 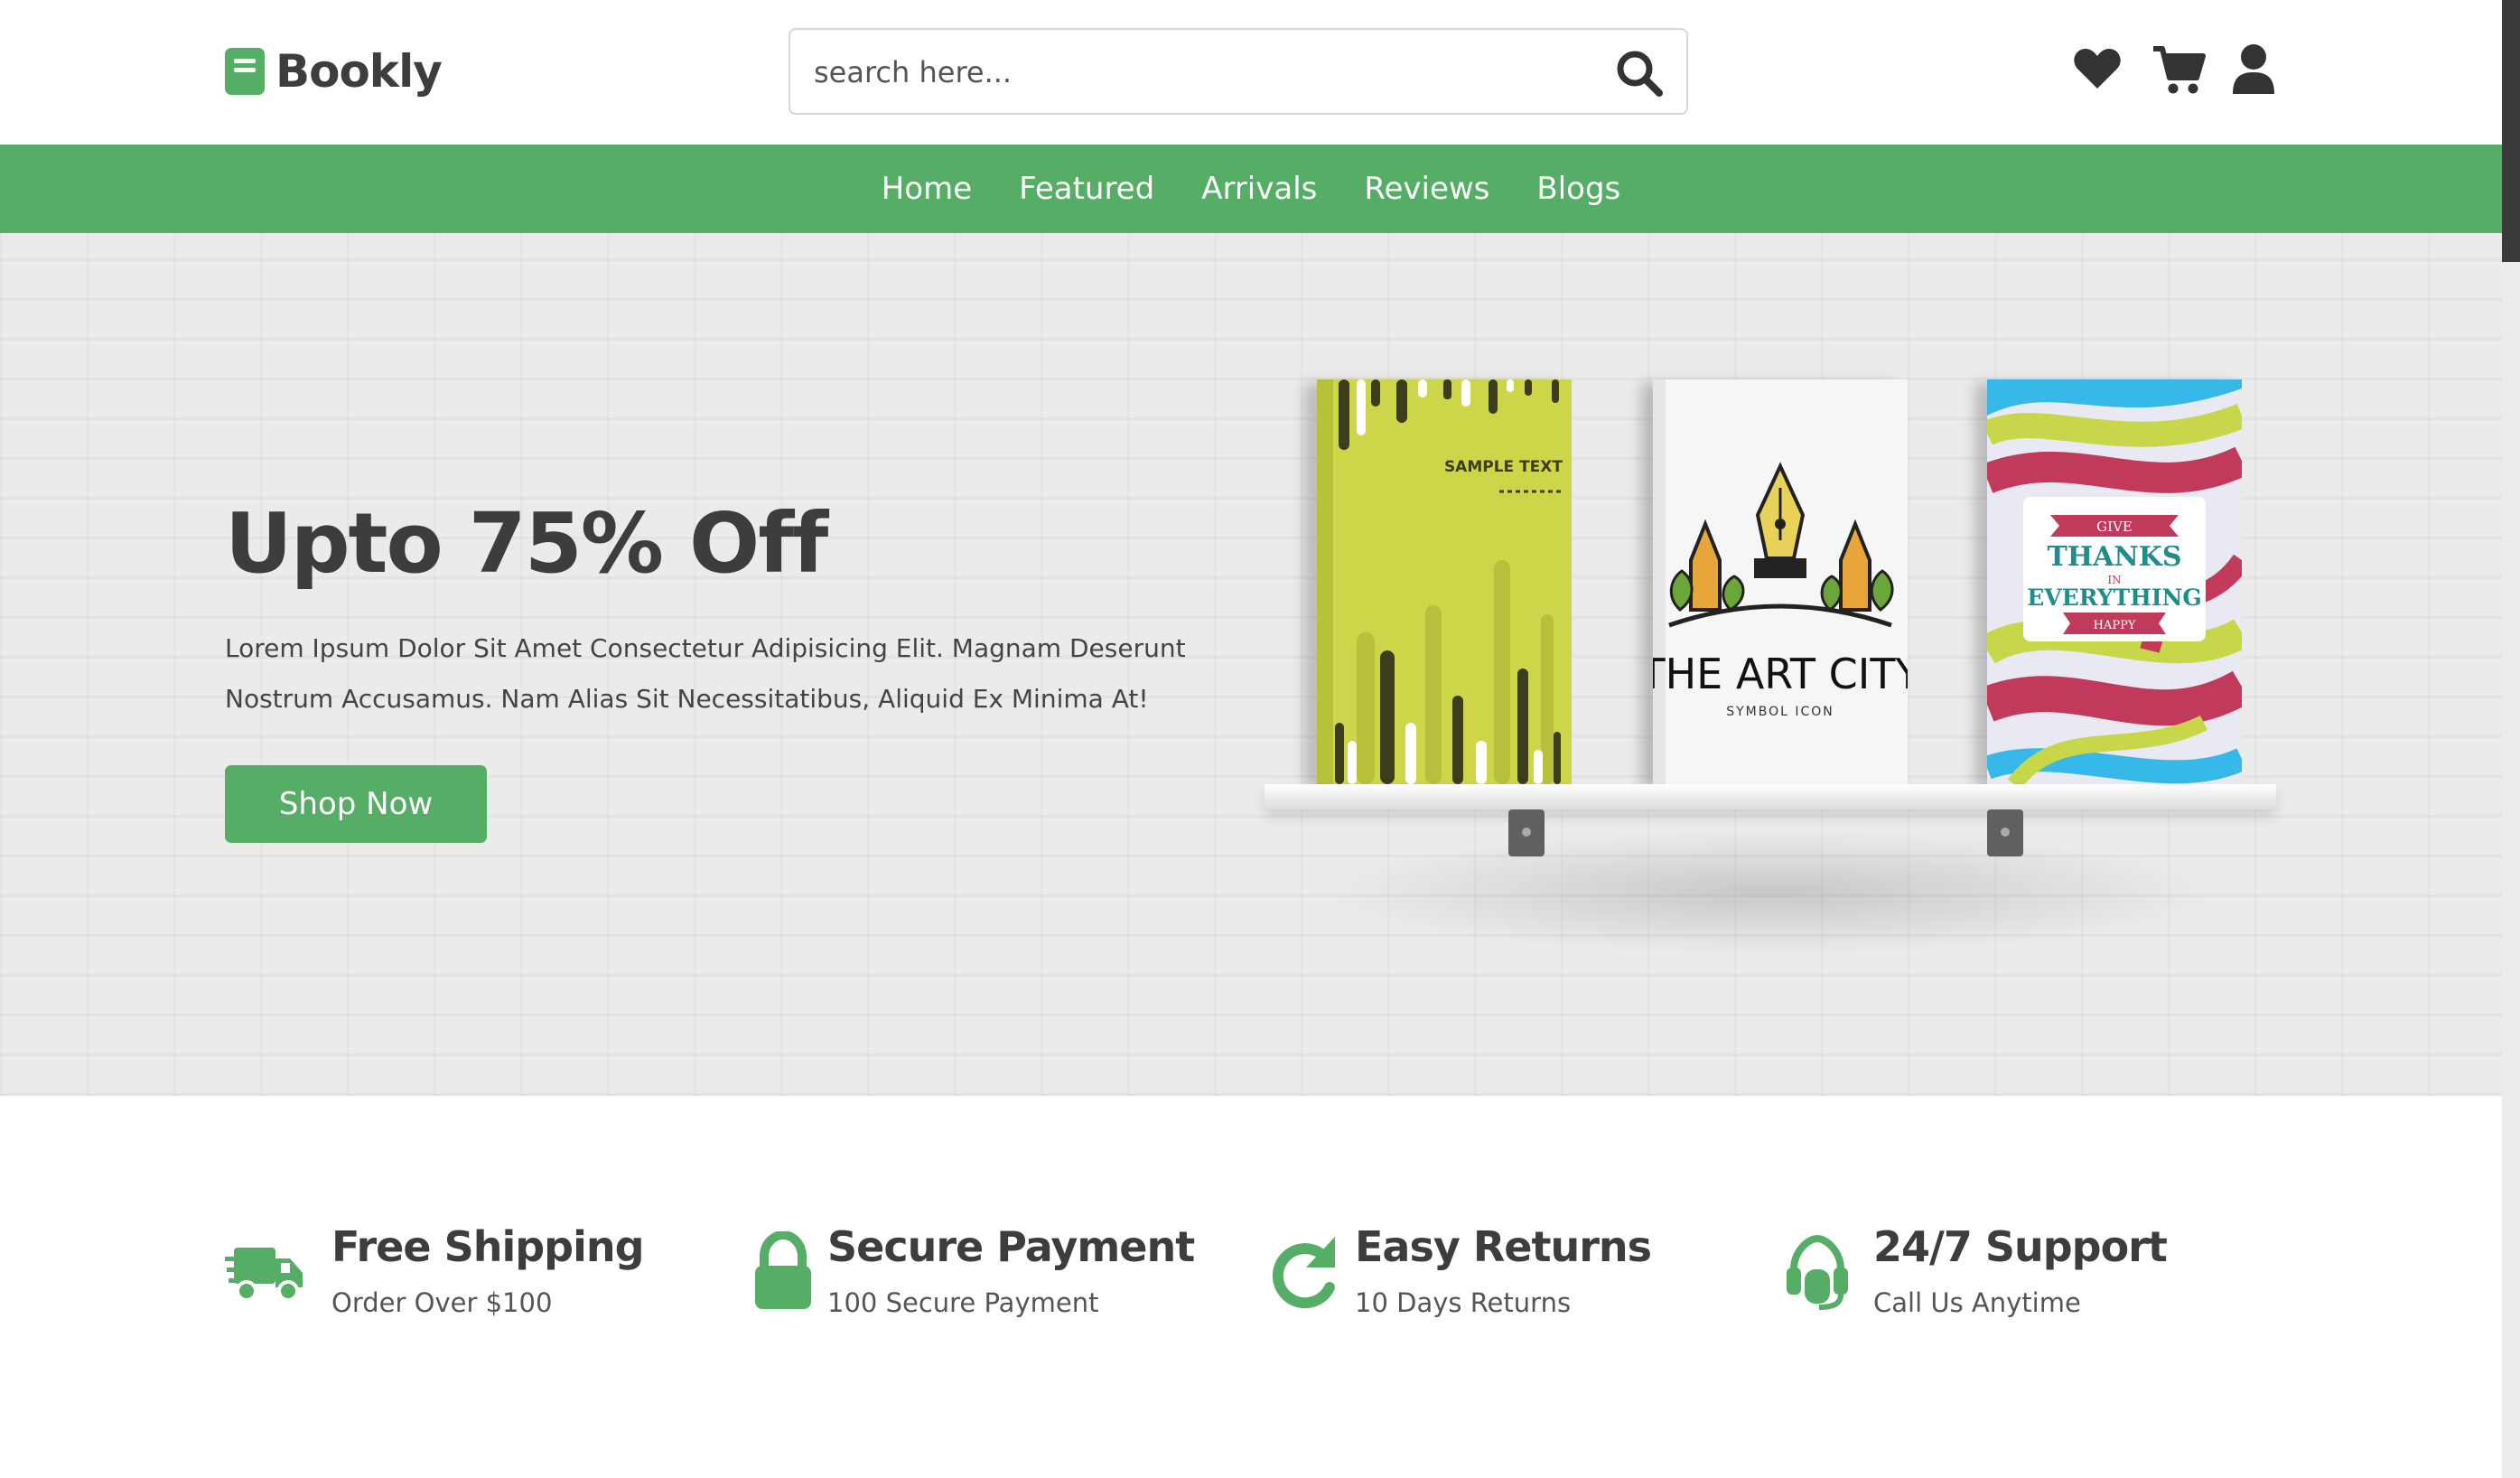 I want to click on feature-title: Easy Returns, so click(x=1503, y=1246).